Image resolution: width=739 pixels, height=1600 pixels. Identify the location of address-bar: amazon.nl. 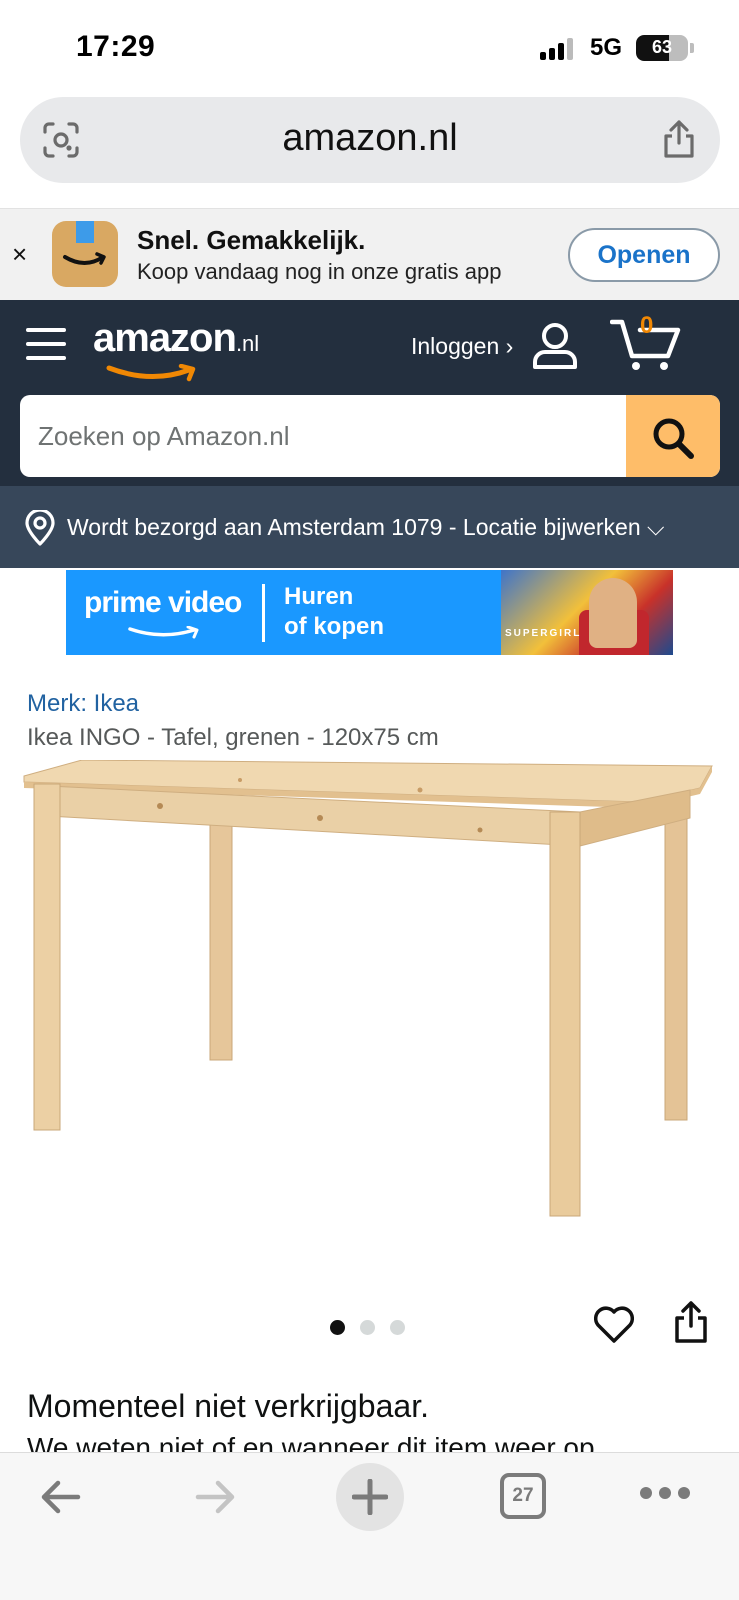
(370, 140).